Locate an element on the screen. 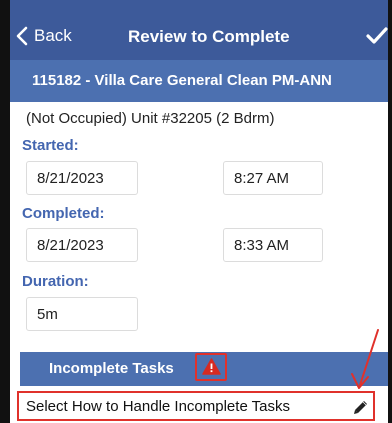 This screenshot has width=392, height=423. device-frame-left is located at coordinates (5, 211).